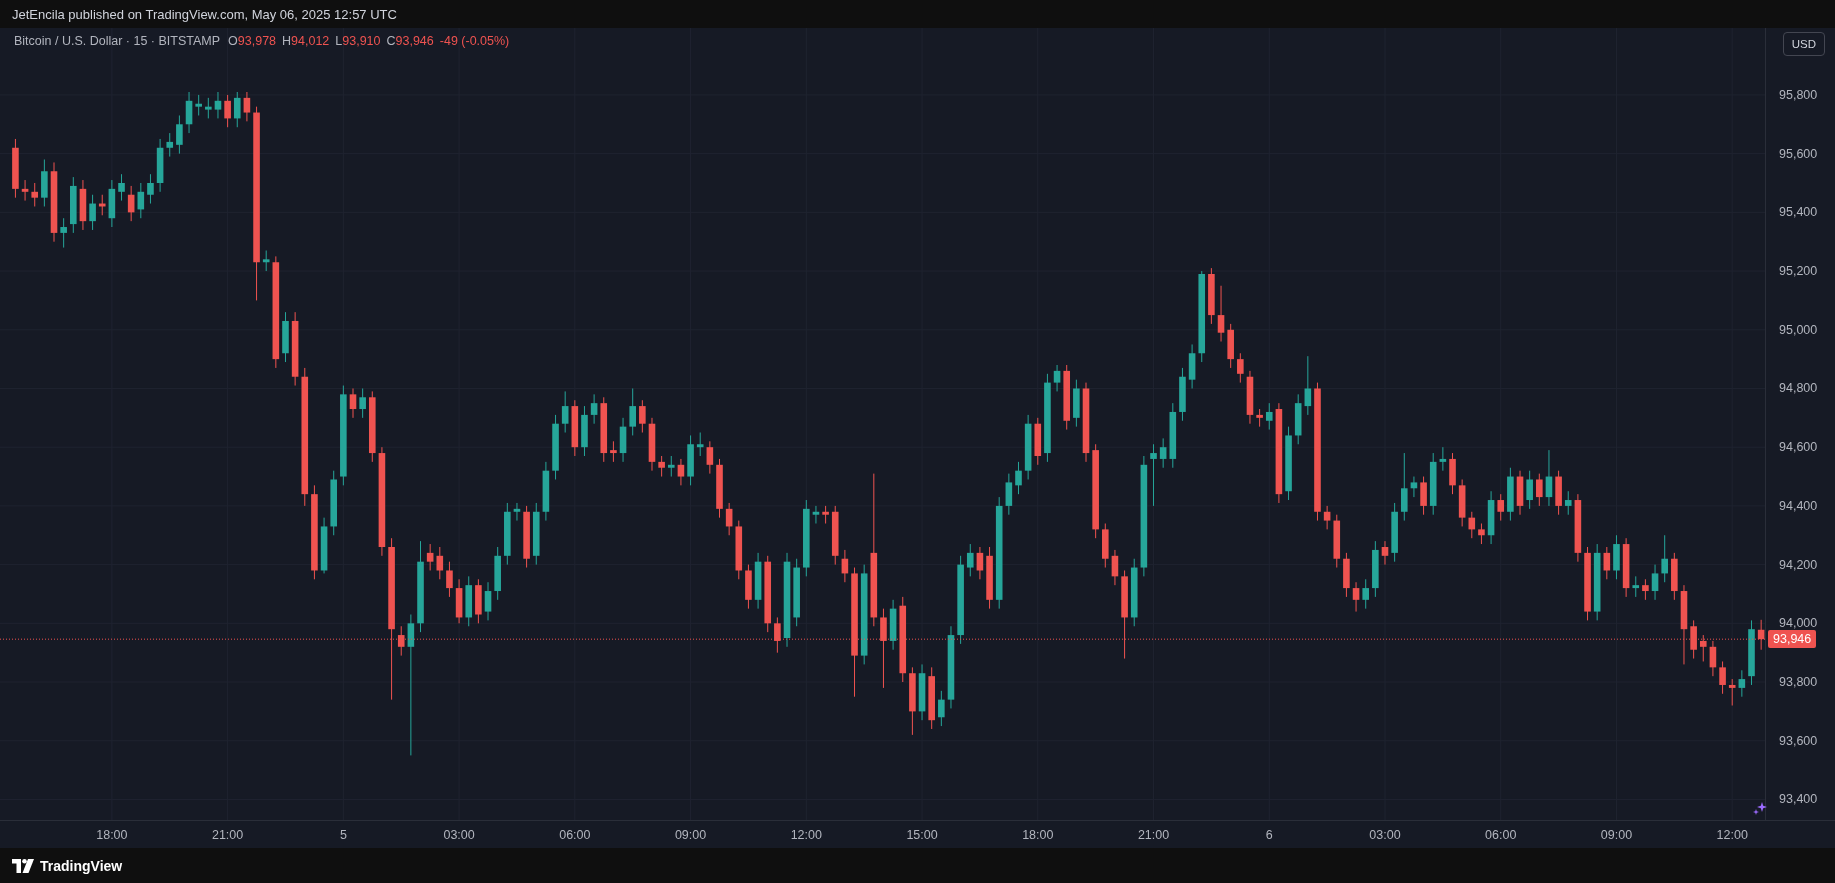 This screenshot has width=1835, height=883. What do you see at coordinates (1269, 835) in the screenshot?
I see `time-axis-label: 6` at bounding box center [1269, 835].